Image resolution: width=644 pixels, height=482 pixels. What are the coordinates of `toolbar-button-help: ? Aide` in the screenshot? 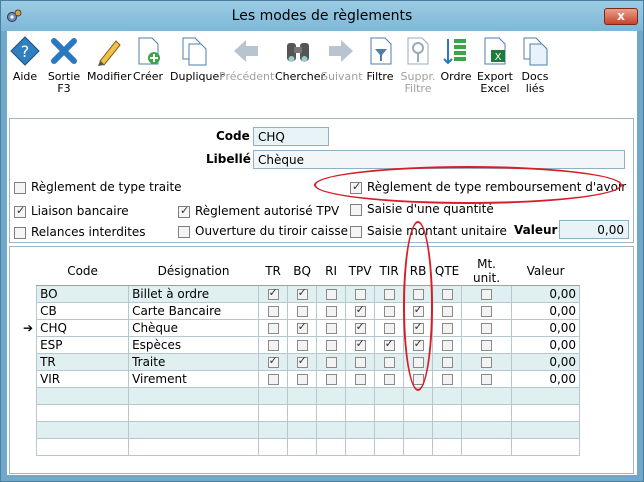 It's located at (25, 71).